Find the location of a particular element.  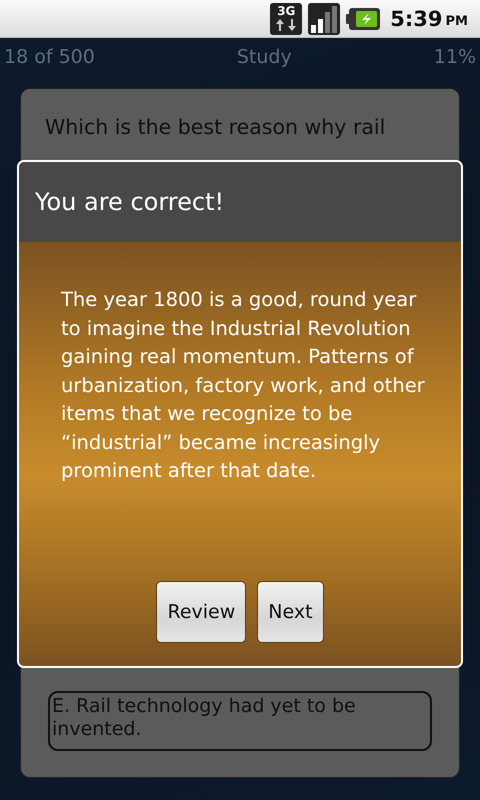

dialog-button: Review is located at coordinates (201, 612).